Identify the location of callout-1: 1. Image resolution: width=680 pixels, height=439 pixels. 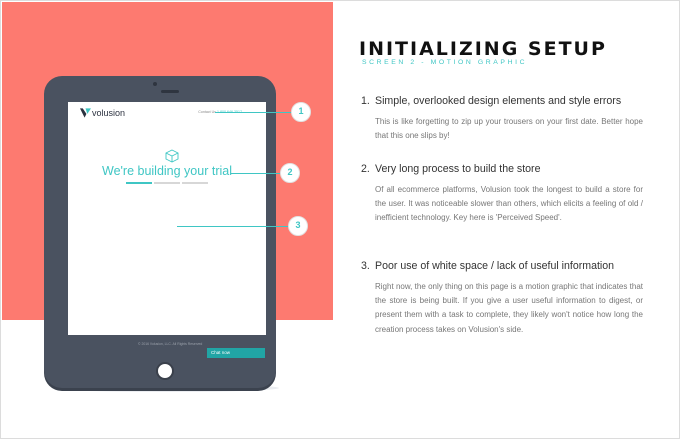
(301, 112).